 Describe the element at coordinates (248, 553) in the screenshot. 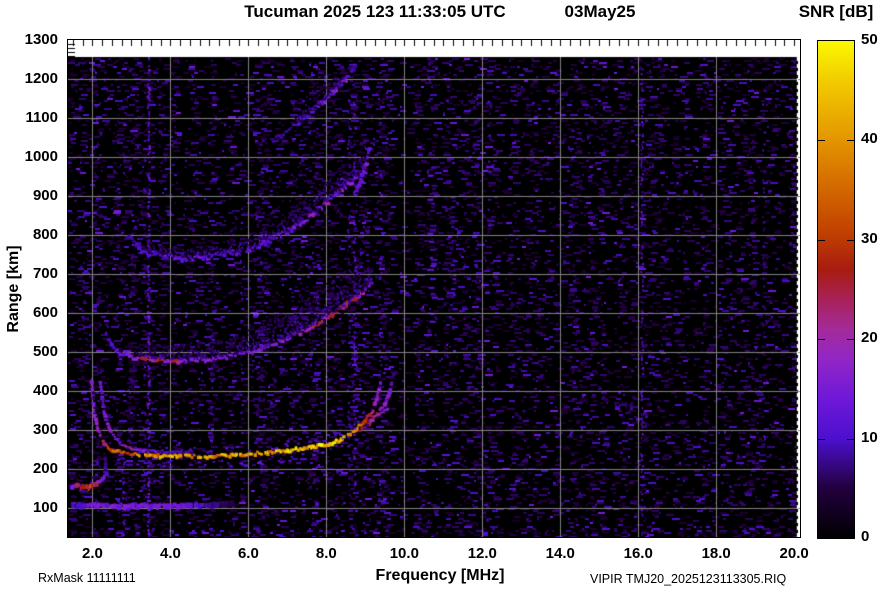

I see `x-tick-label: 6.0` at that location.